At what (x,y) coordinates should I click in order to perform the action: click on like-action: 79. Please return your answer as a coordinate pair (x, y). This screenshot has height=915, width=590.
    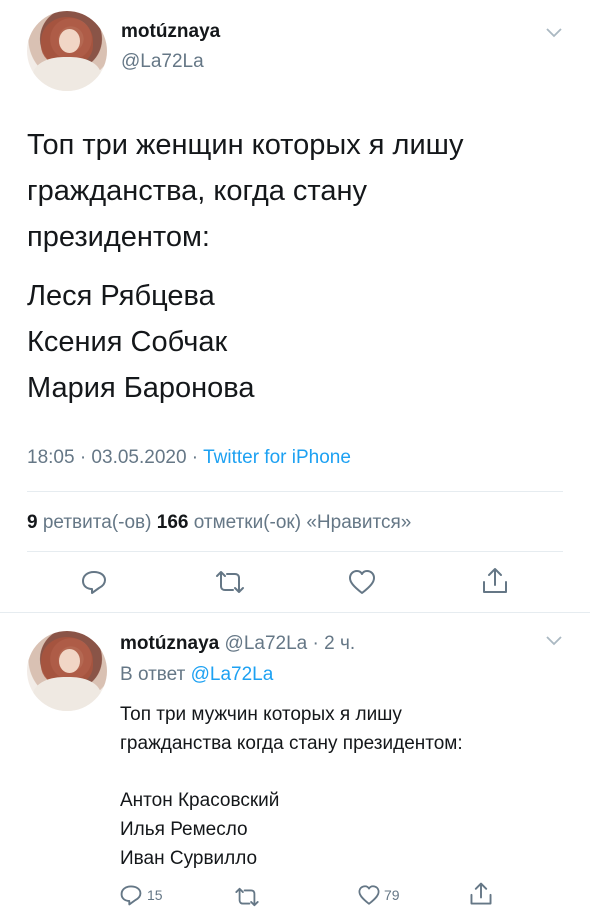
    Looking at the image, I should click on (378, 895).